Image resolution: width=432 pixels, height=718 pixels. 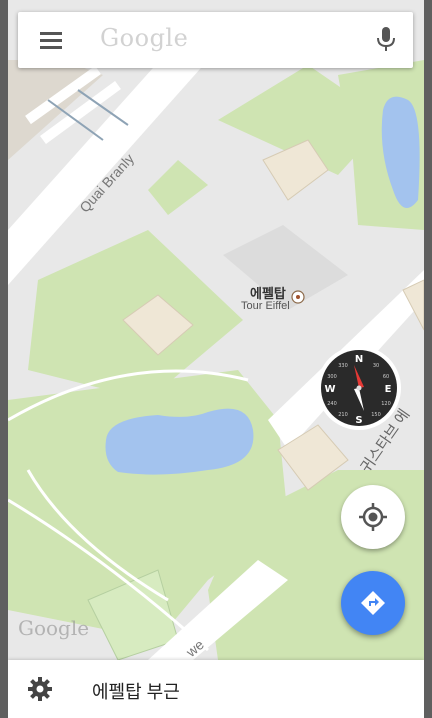 I want to click on compass-deg-60: 60, so click(x=386, y=377).